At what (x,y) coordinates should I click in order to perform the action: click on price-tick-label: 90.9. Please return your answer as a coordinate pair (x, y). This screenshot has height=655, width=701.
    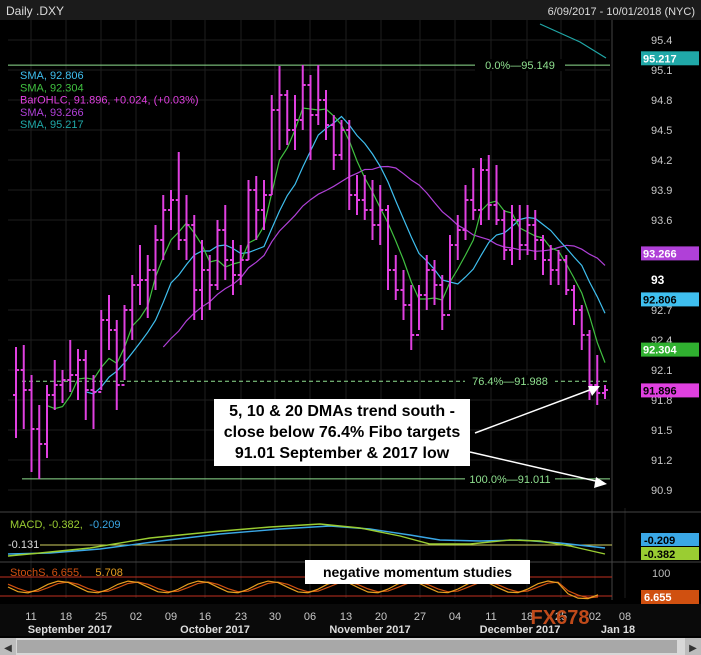
    Looking at the image, I should click on (661, 491).